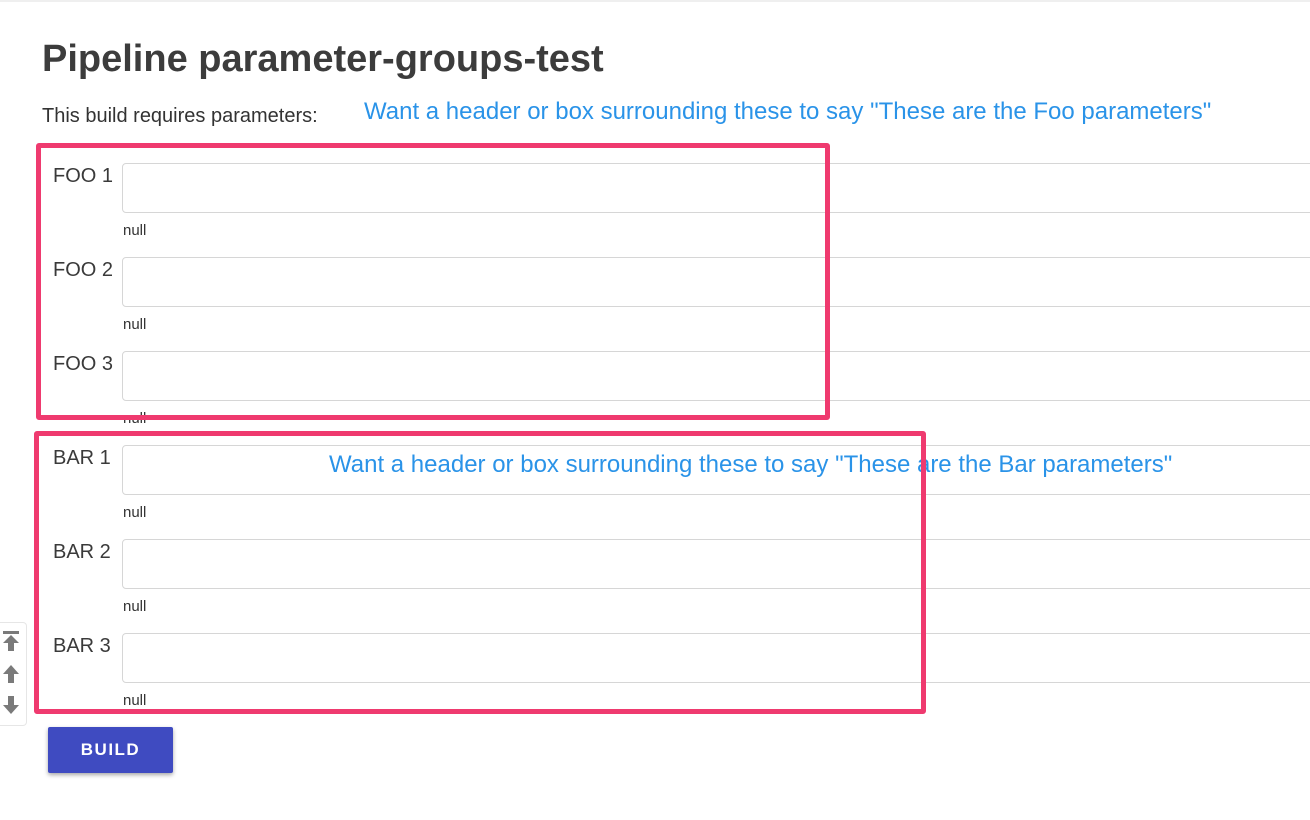 This screenshot has height=820, width=1310. I want to click on param-label-foo-3: FOO 3, so click(83, 364).